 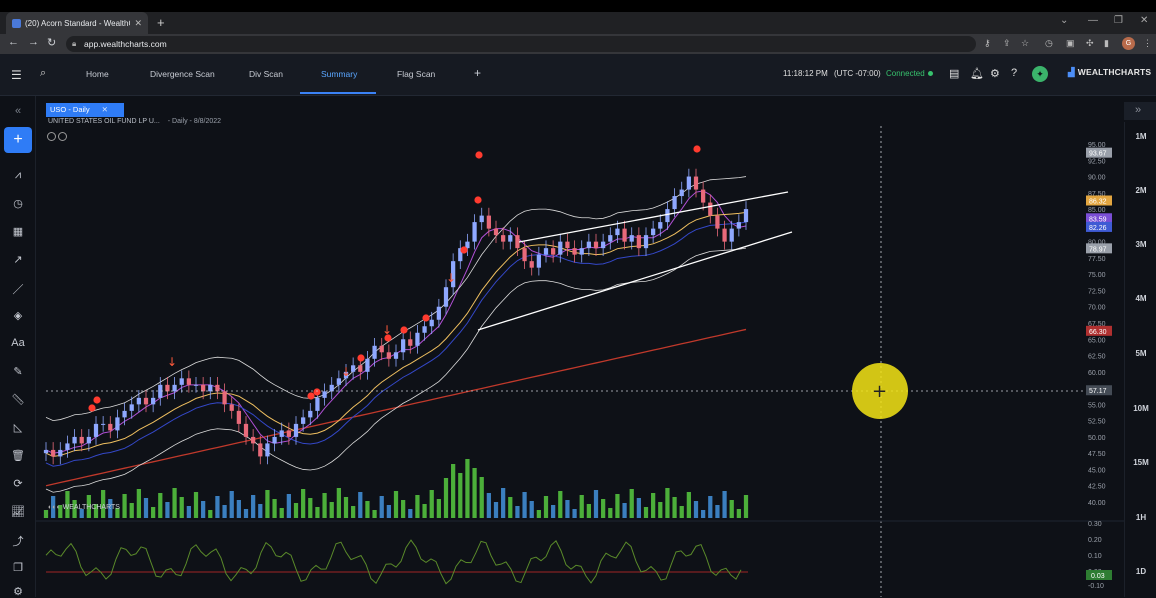 What do you see at coordinates (1097, 161) in the screenshot?
I see `y-tick-label: 92.50` at bounding box center [1097, 161].